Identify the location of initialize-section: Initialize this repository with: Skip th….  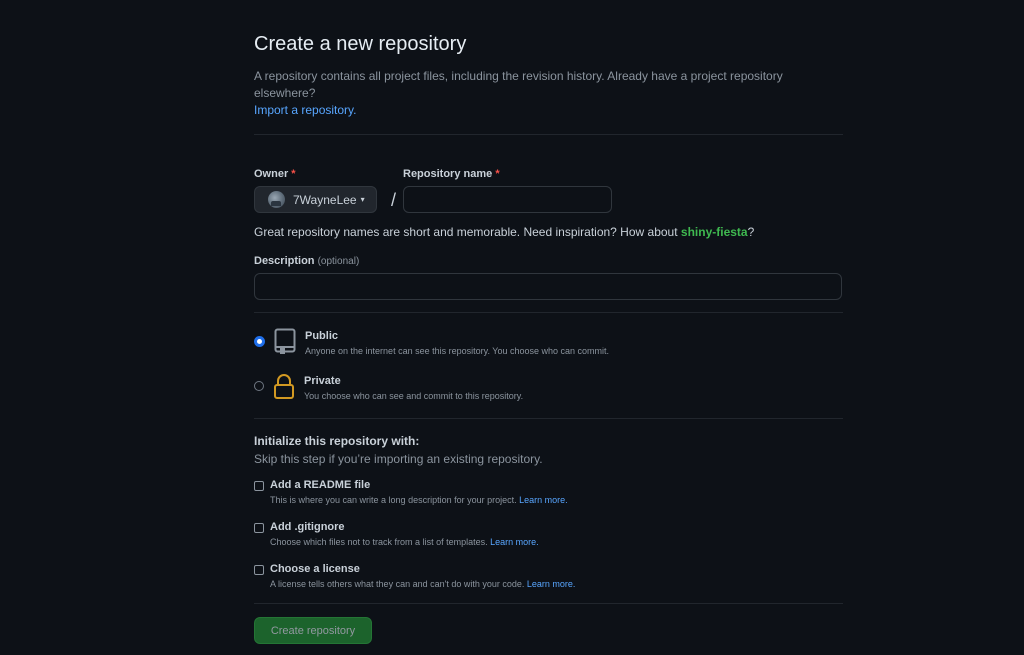
(548, 511).